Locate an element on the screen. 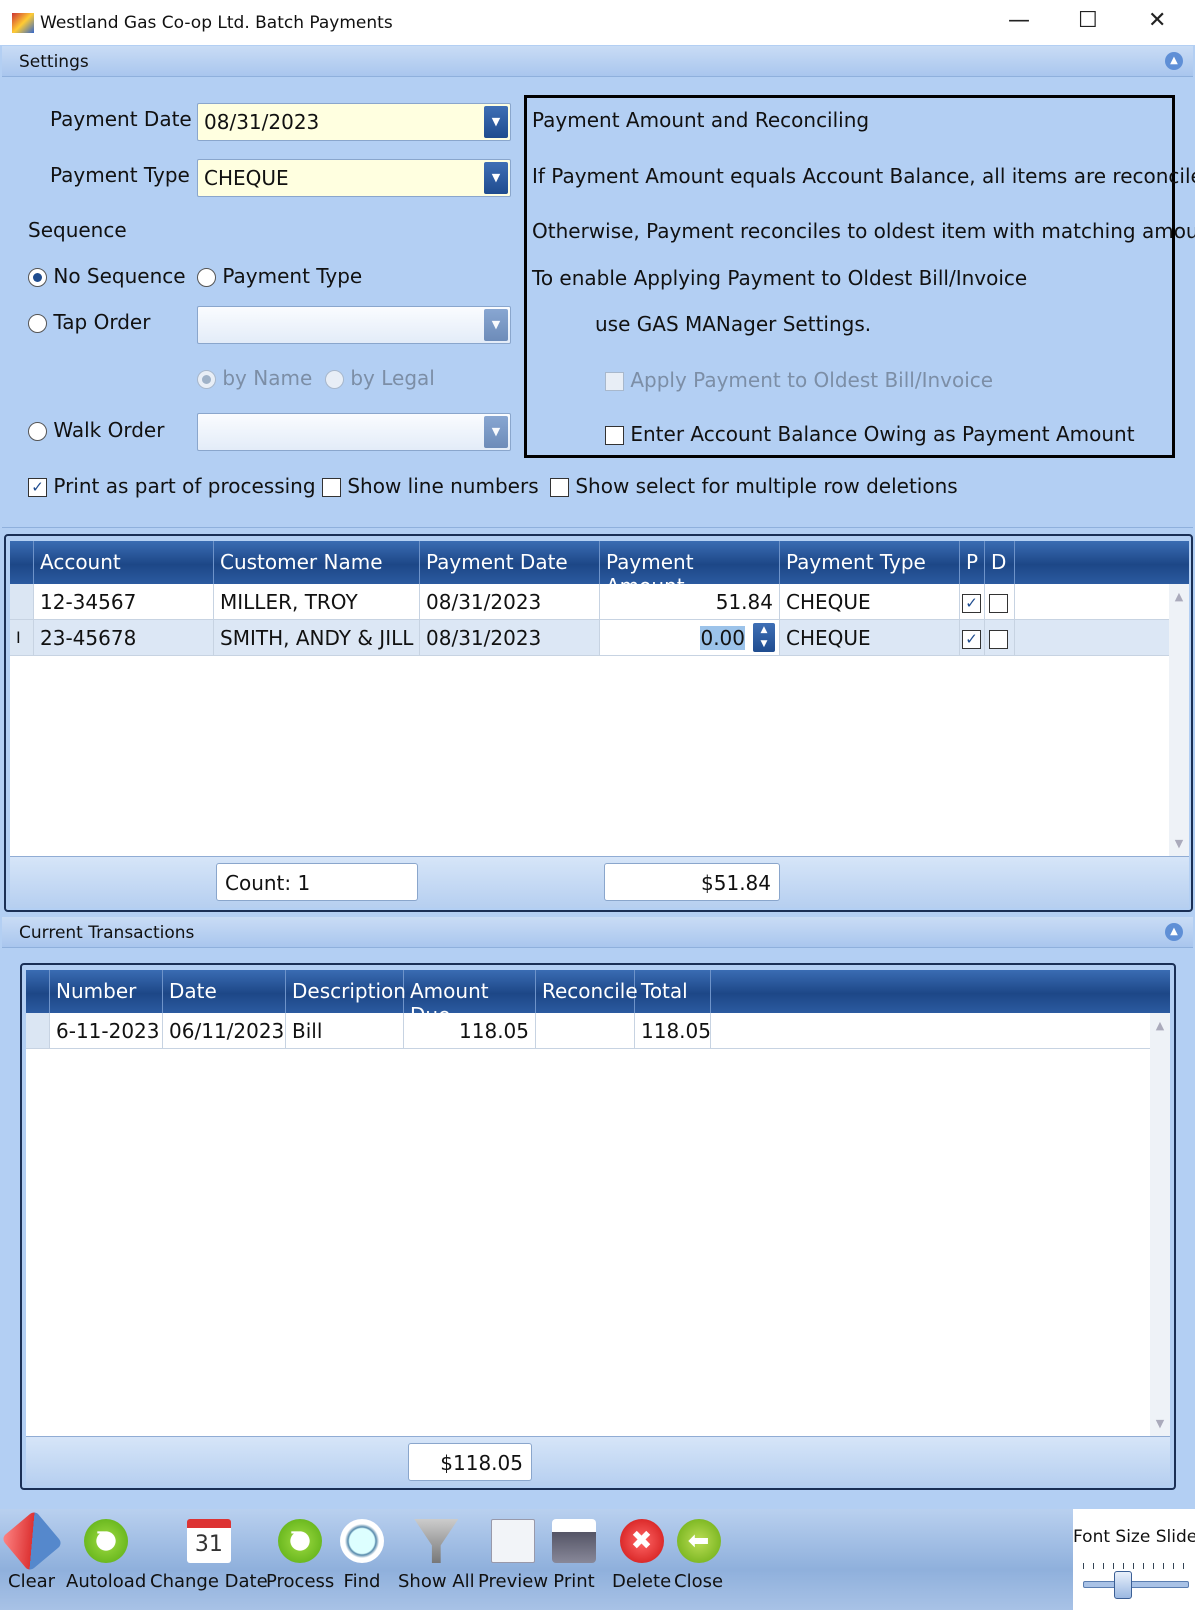 The image size is (1195, 1610). col-number: Number is located at coordinates (106, 991).